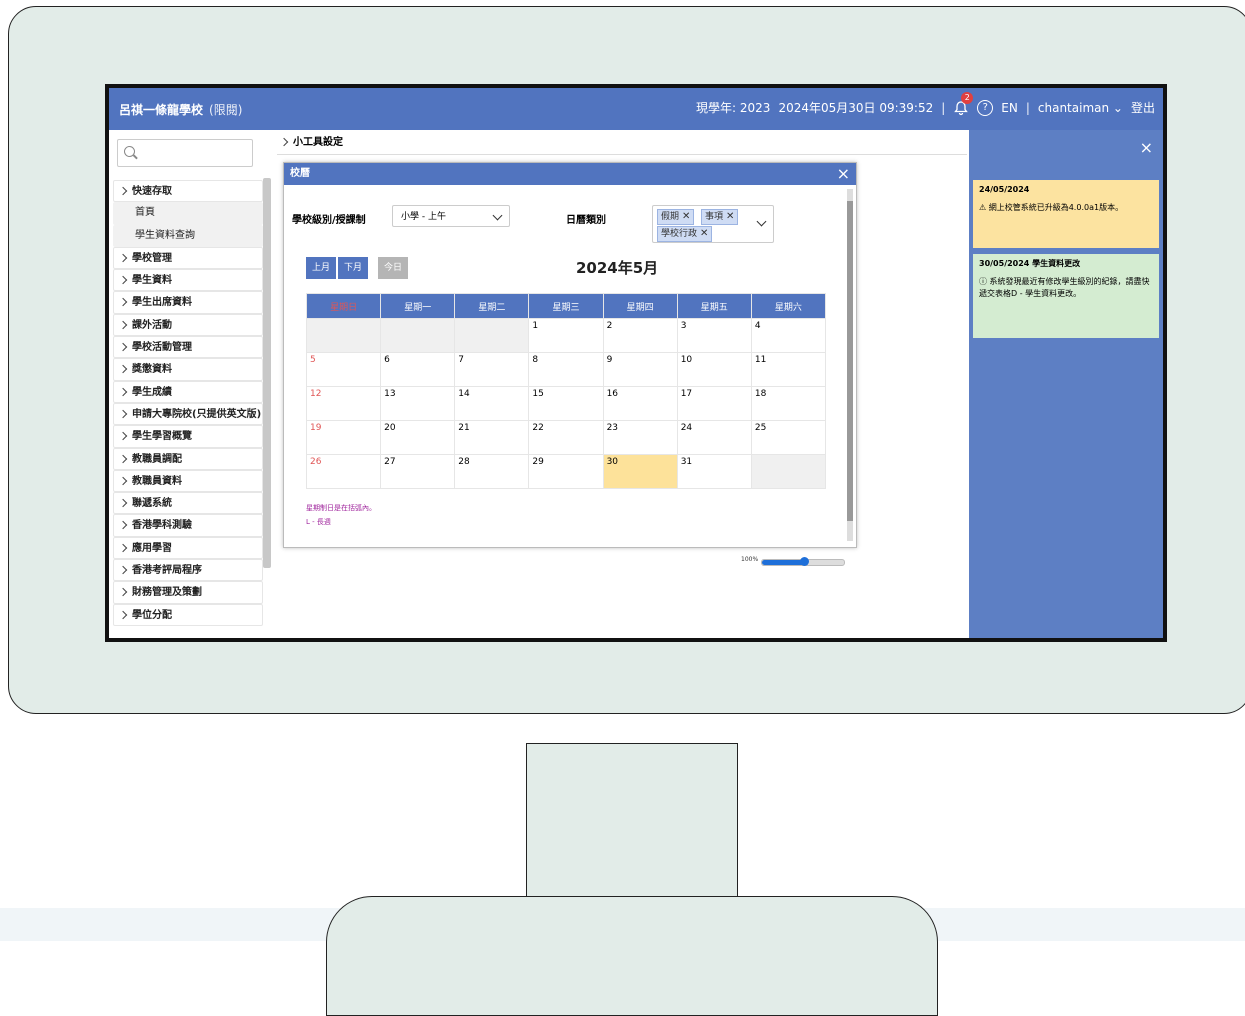 Image resolution: width=1245 pixels, height=1016 pixels. I want to click on zoom-slider-knob, so click(804, 561).